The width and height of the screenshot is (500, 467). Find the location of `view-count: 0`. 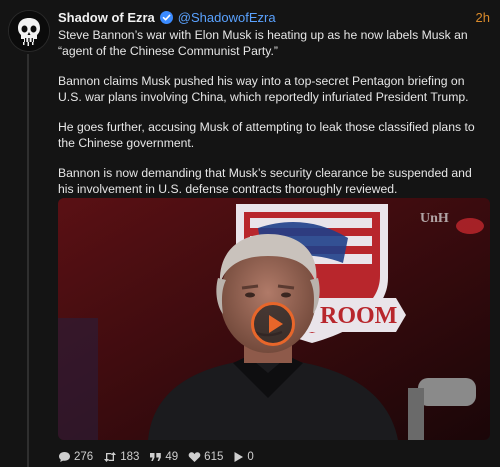

view-count: 0 is located at coordinates (250, 457).